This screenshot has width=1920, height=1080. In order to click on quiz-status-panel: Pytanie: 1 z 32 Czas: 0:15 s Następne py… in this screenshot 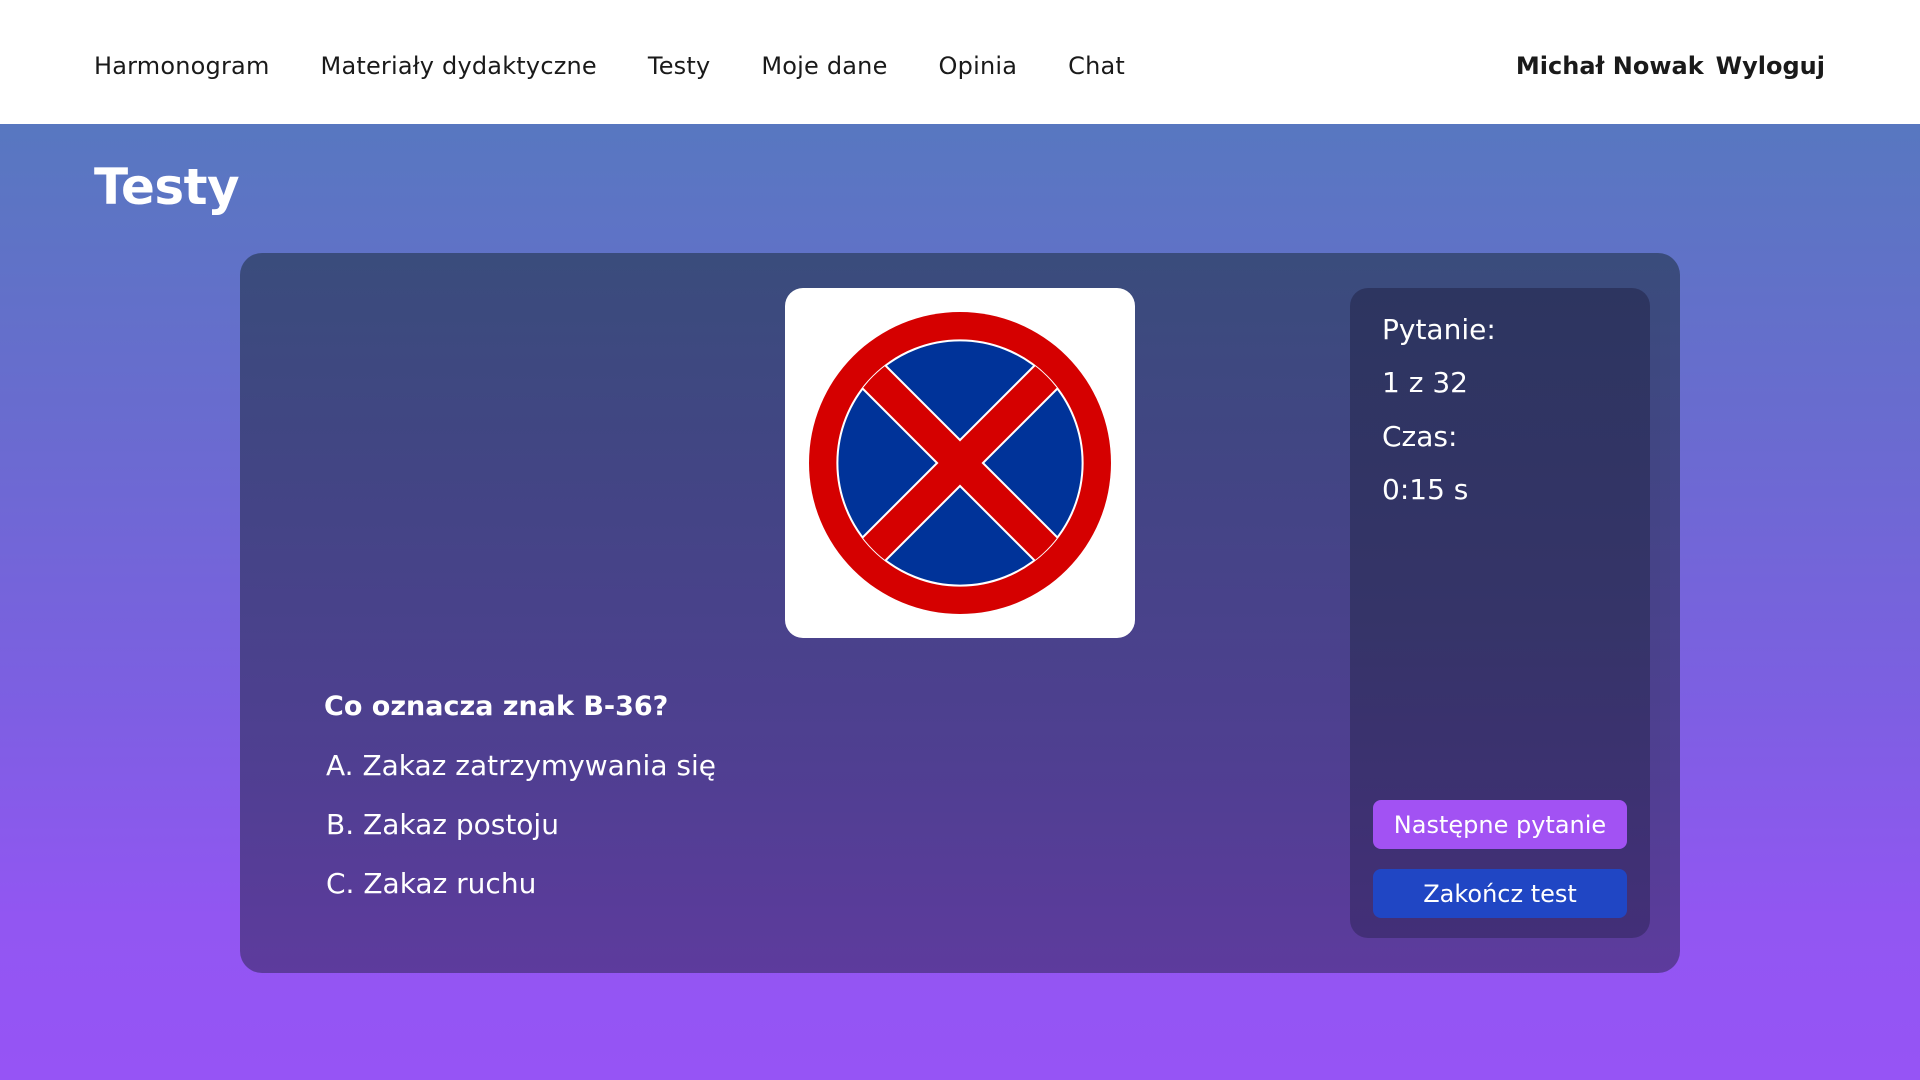, I will do `click(1500, 613)`.